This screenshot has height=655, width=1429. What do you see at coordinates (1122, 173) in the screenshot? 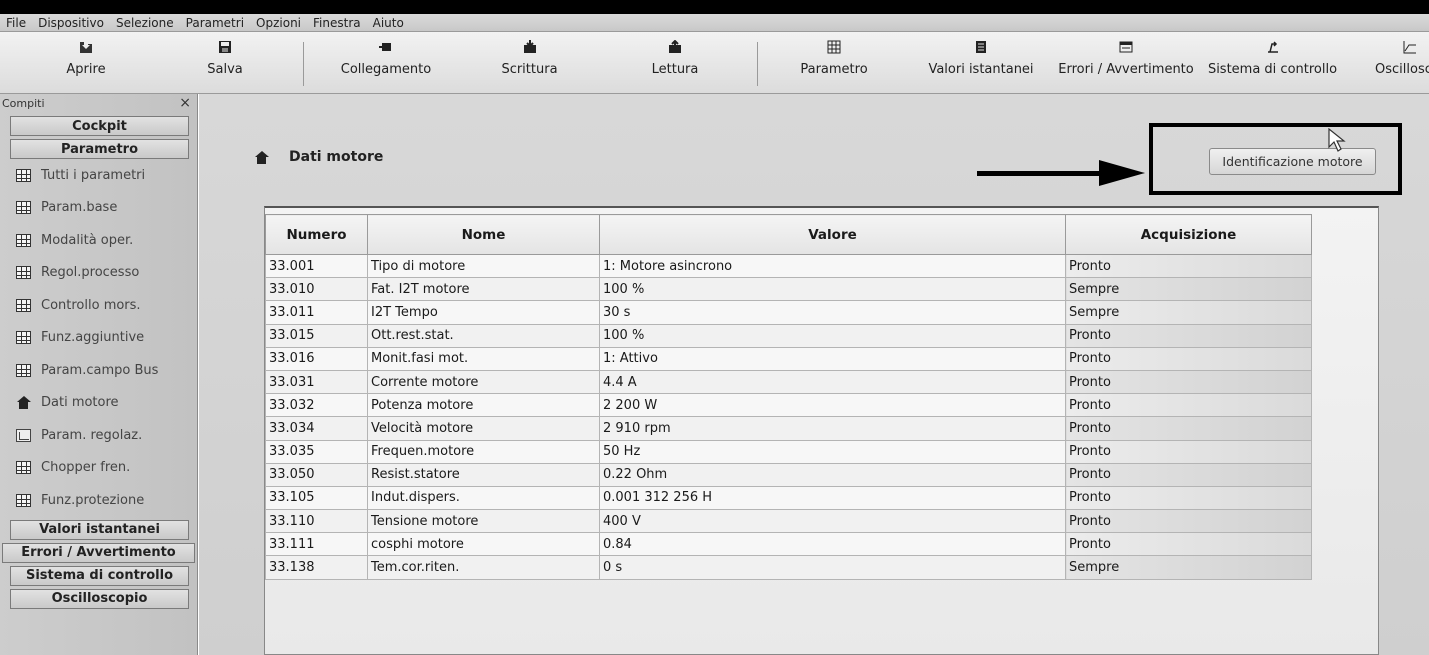
I see `annotation-arrow-head` at bounding box center [1122, 173].